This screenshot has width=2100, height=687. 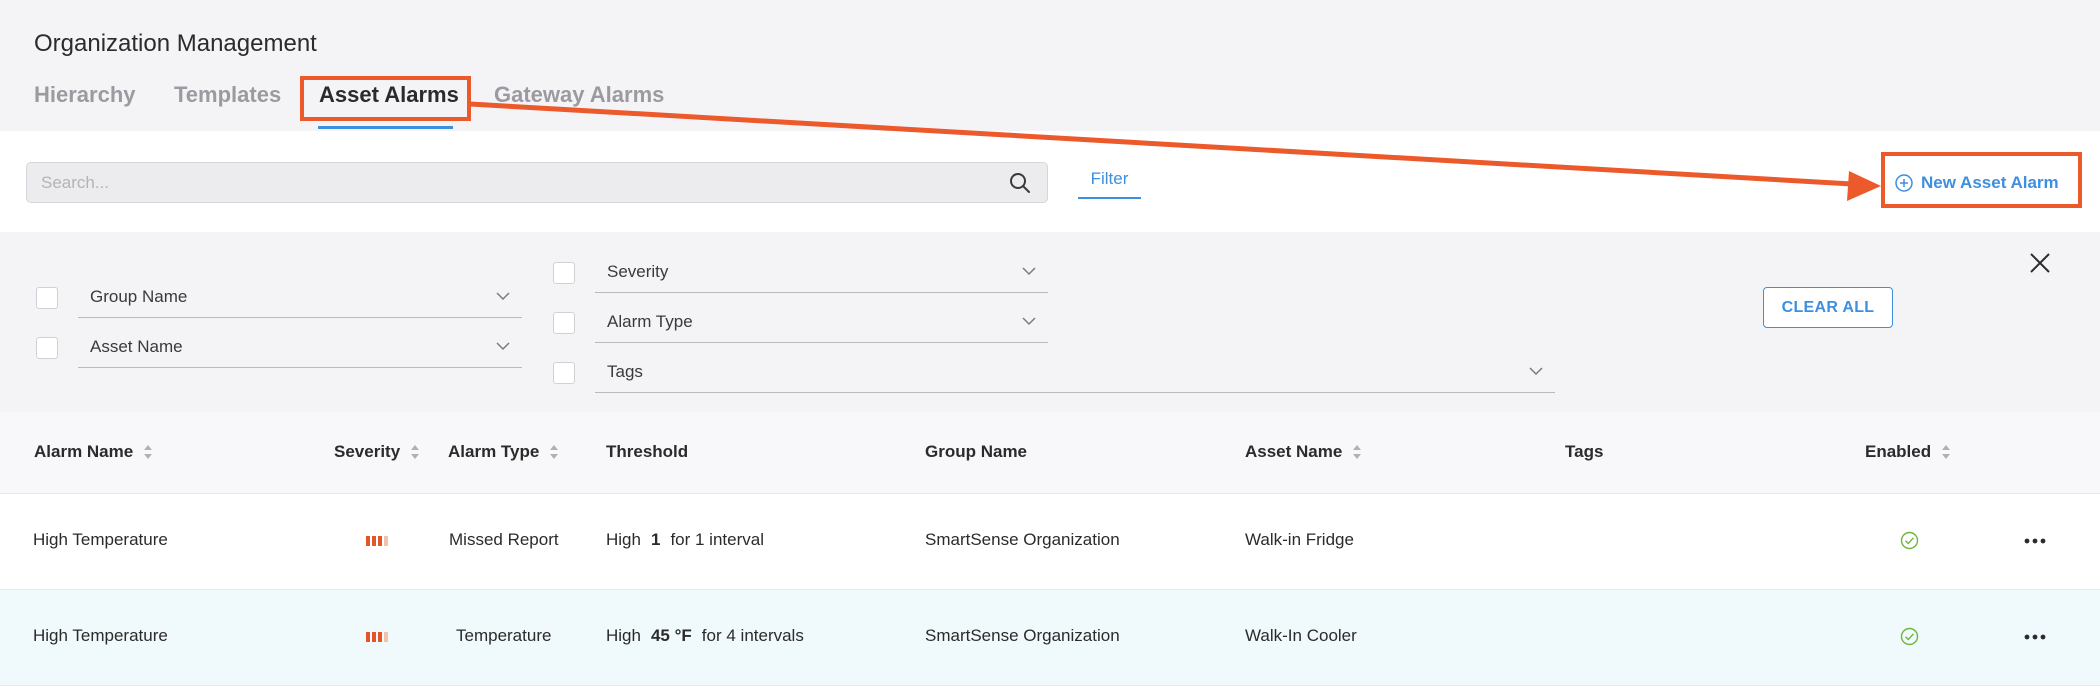 What do you see at coordinates (671, 635) in the screenshot?
I see `threshold-value: 45 °F` at bounding box center [671, 635].